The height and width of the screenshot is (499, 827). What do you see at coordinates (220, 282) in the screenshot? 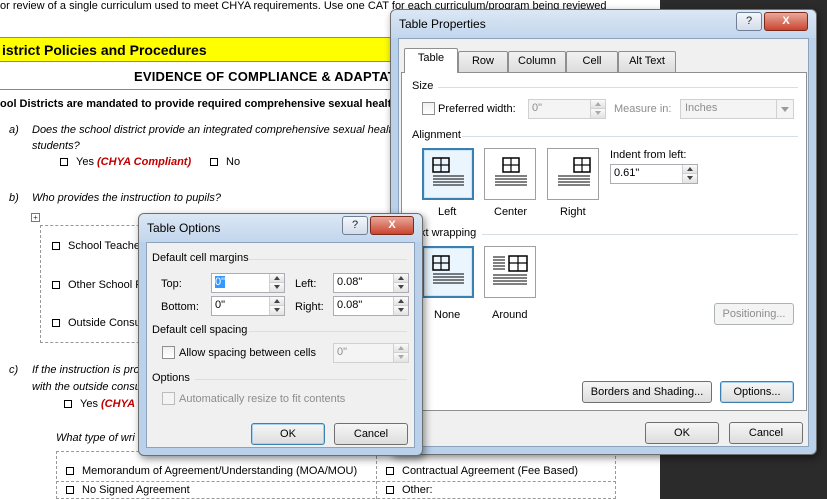
I see `top-margin-value: 0"` at bounding box center [220, 282].